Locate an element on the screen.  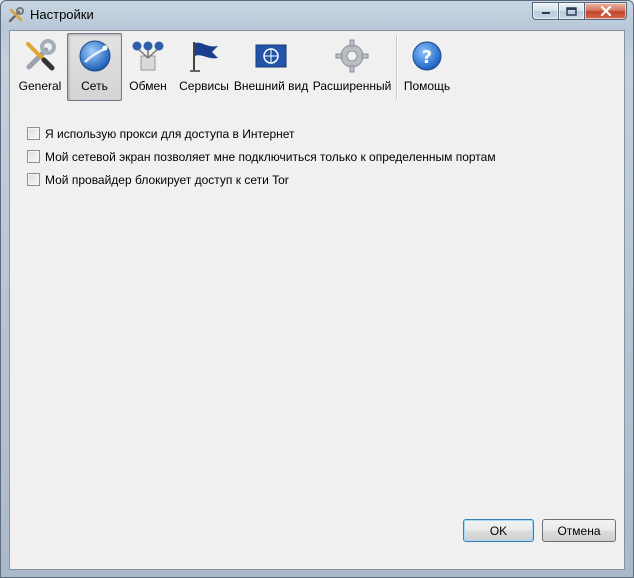
tab-network: Сеть is located at coordinates (94, 67).